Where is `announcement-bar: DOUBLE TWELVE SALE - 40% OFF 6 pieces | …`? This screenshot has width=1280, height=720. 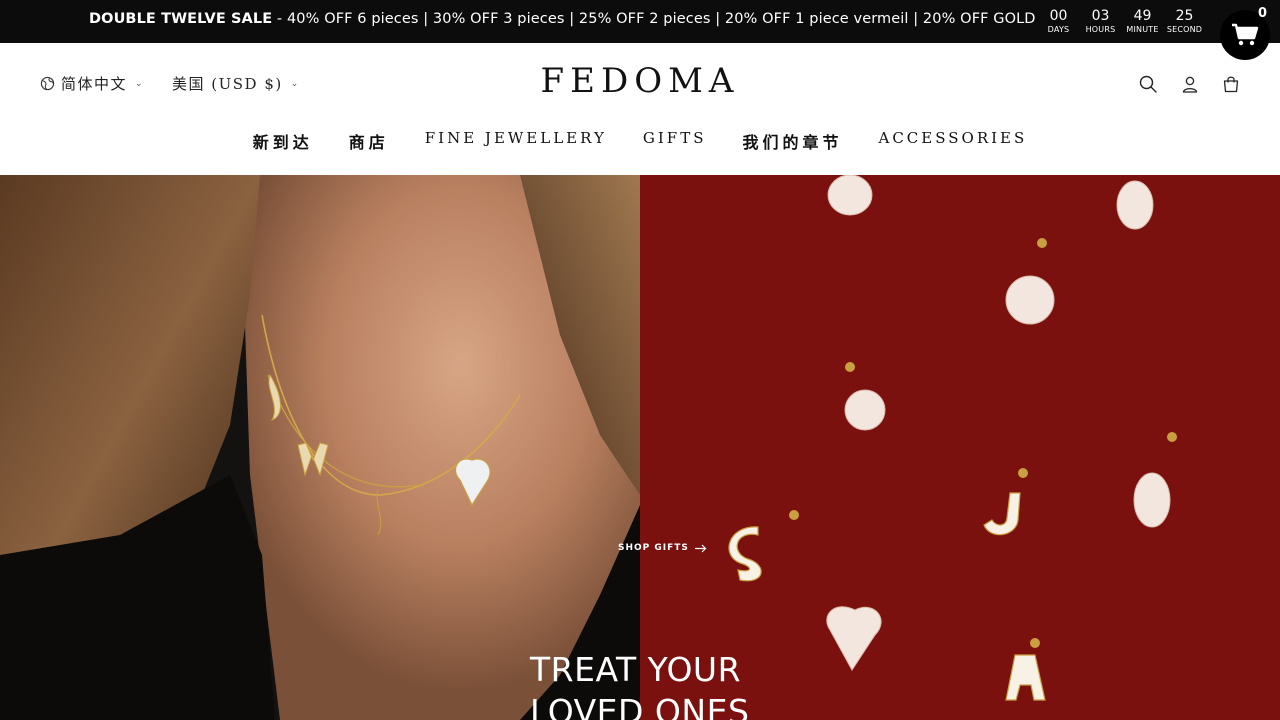
announcement-bar: DOUBLE TWELVE SALE - 40% OFF 6 pieces | … is located at coordinates (640, 21).